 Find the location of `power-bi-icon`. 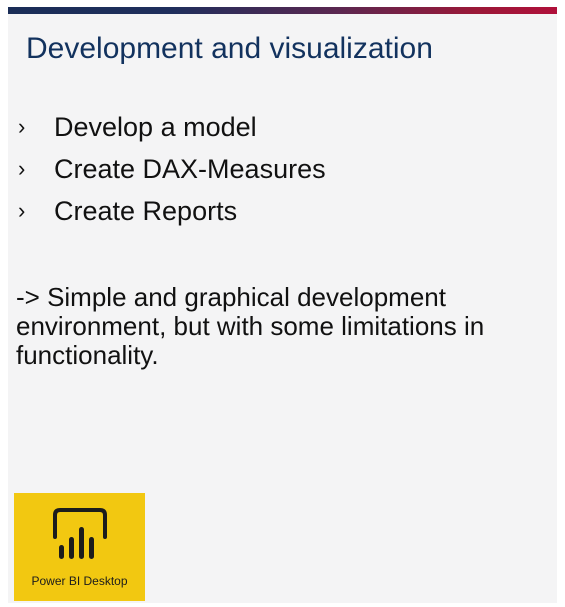

power-bi-icon is located at coordinates (80, 533).